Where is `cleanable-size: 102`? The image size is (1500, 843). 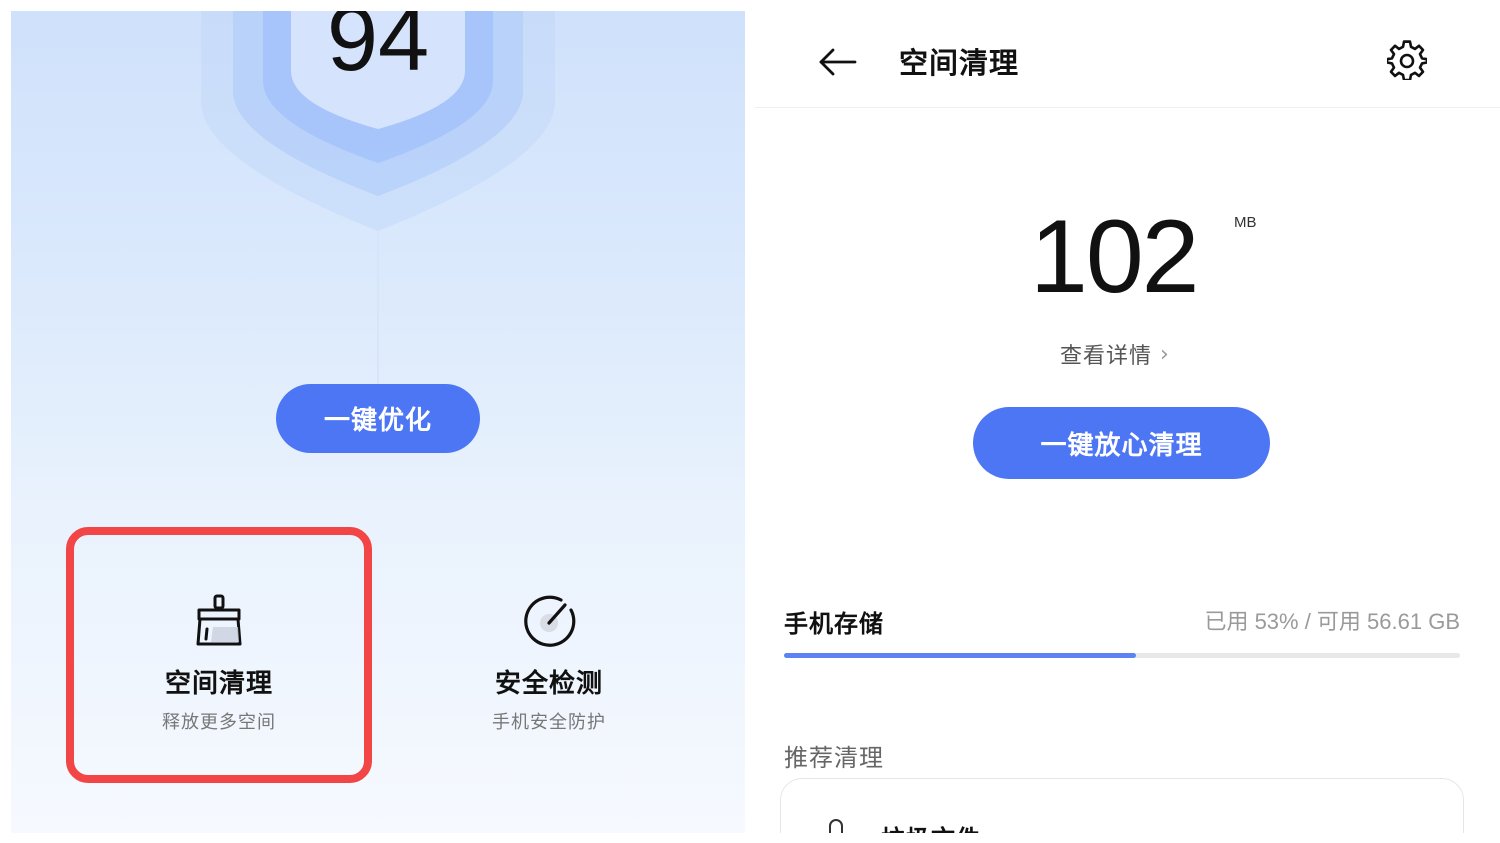 cleanable-size: 102 is located at coordinates (1115, 257).